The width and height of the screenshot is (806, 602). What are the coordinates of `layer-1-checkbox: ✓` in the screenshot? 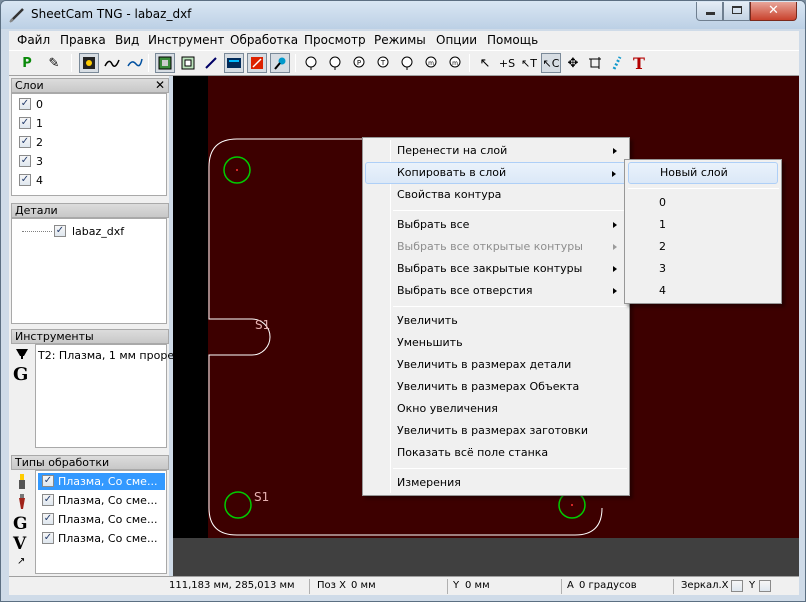 It's located at (25, 123).